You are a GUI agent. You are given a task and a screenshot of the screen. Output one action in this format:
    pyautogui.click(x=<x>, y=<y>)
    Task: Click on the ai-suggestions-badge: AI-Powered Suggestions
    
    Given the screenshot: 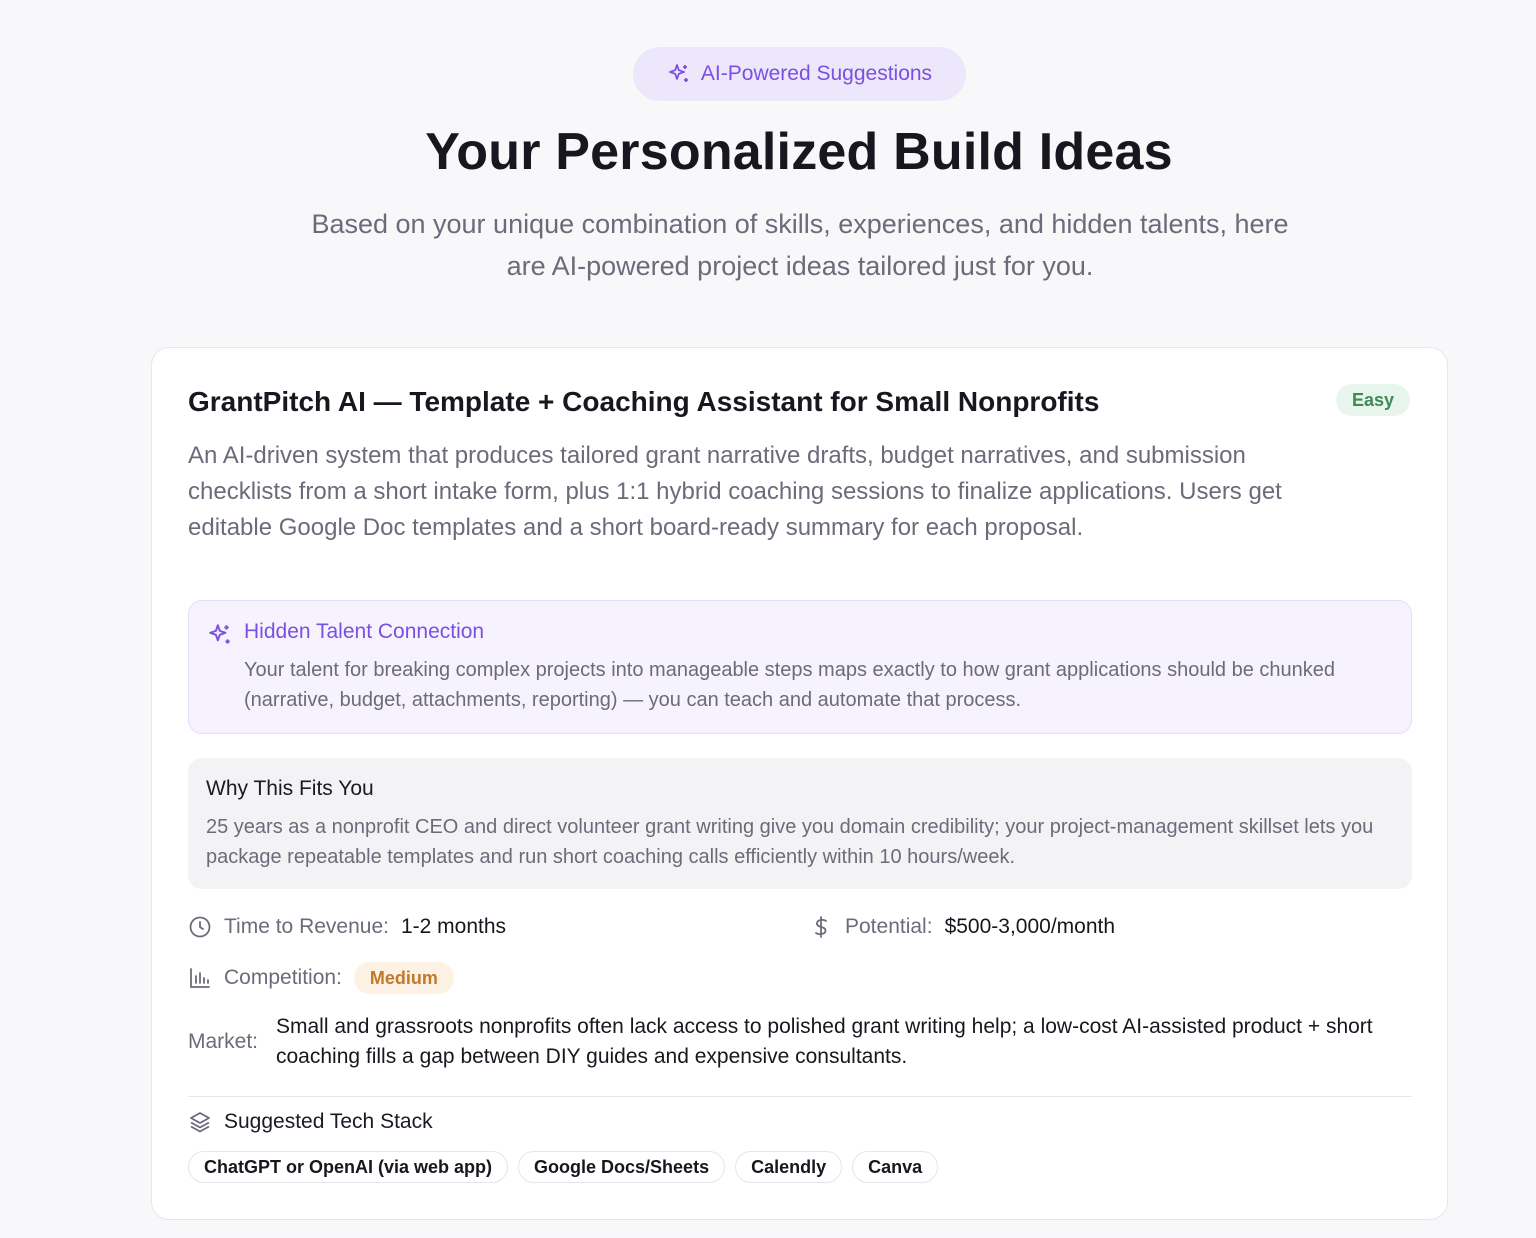 What is the action you would take?
    pyautogui.click(x=799, y=74)
    